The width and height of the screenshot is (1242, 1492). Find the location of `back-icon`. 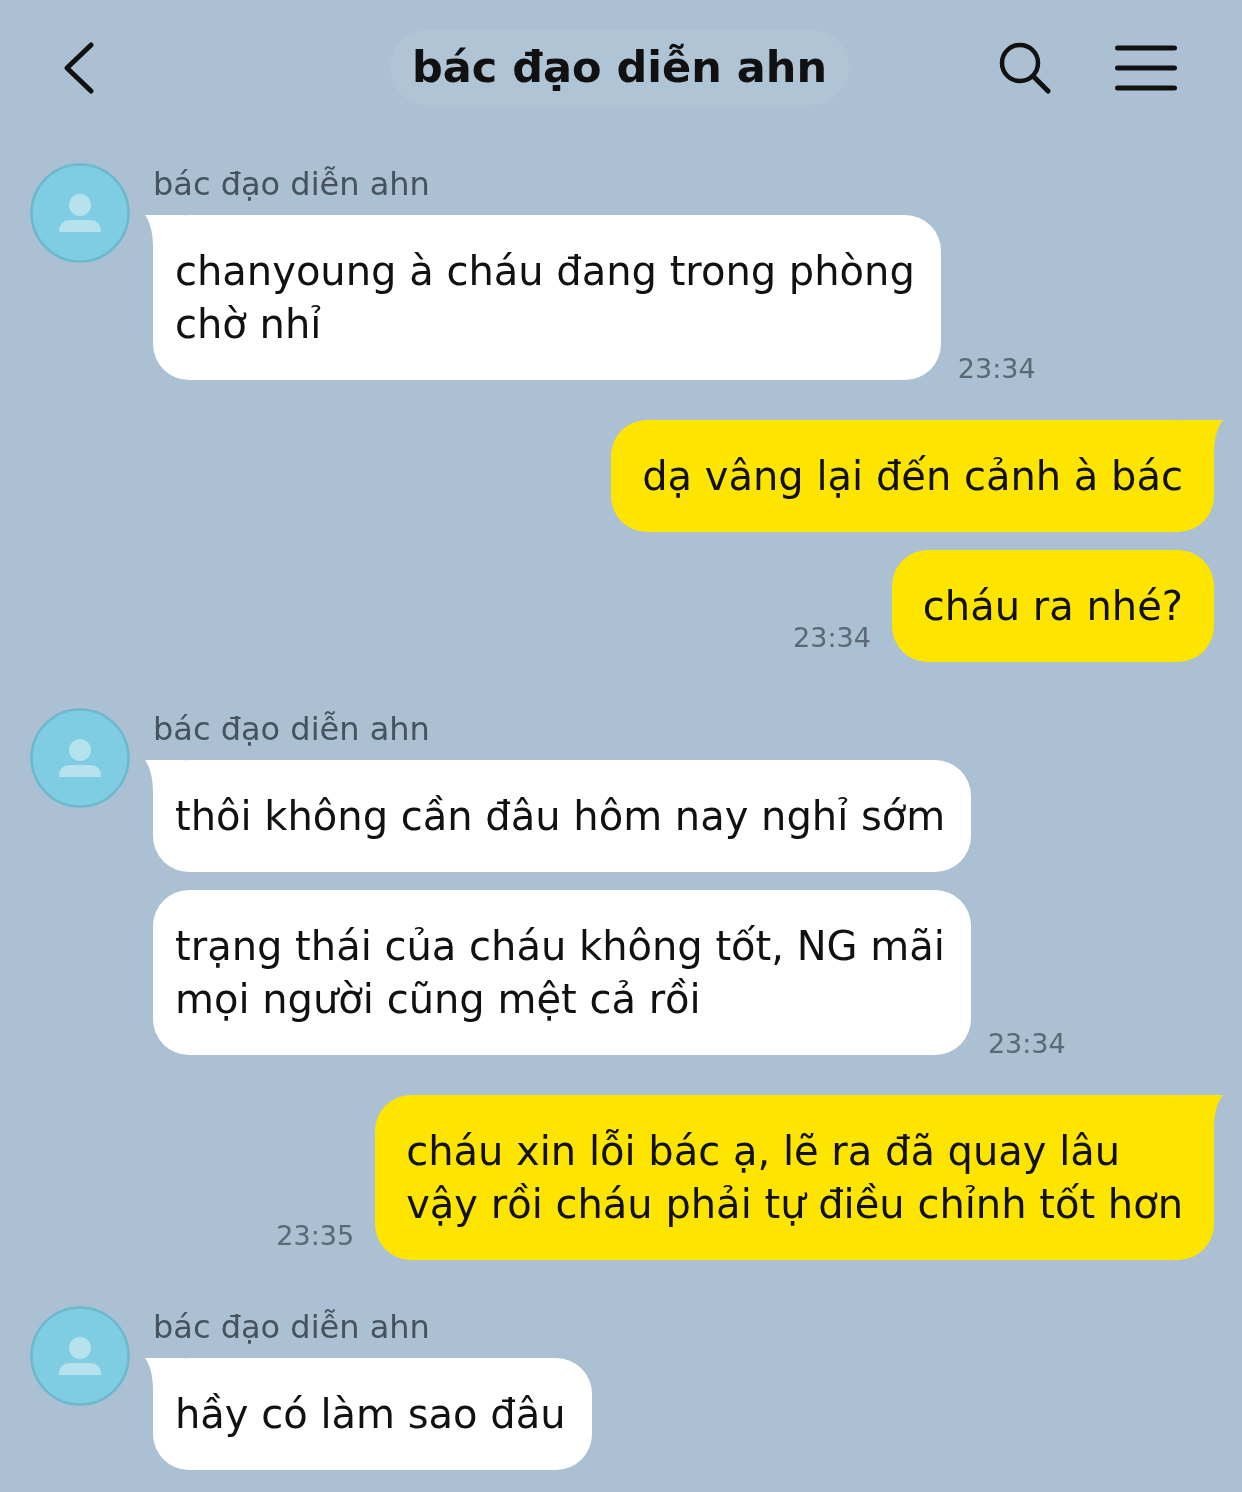

back-icon is located at coordinates (78, 67).